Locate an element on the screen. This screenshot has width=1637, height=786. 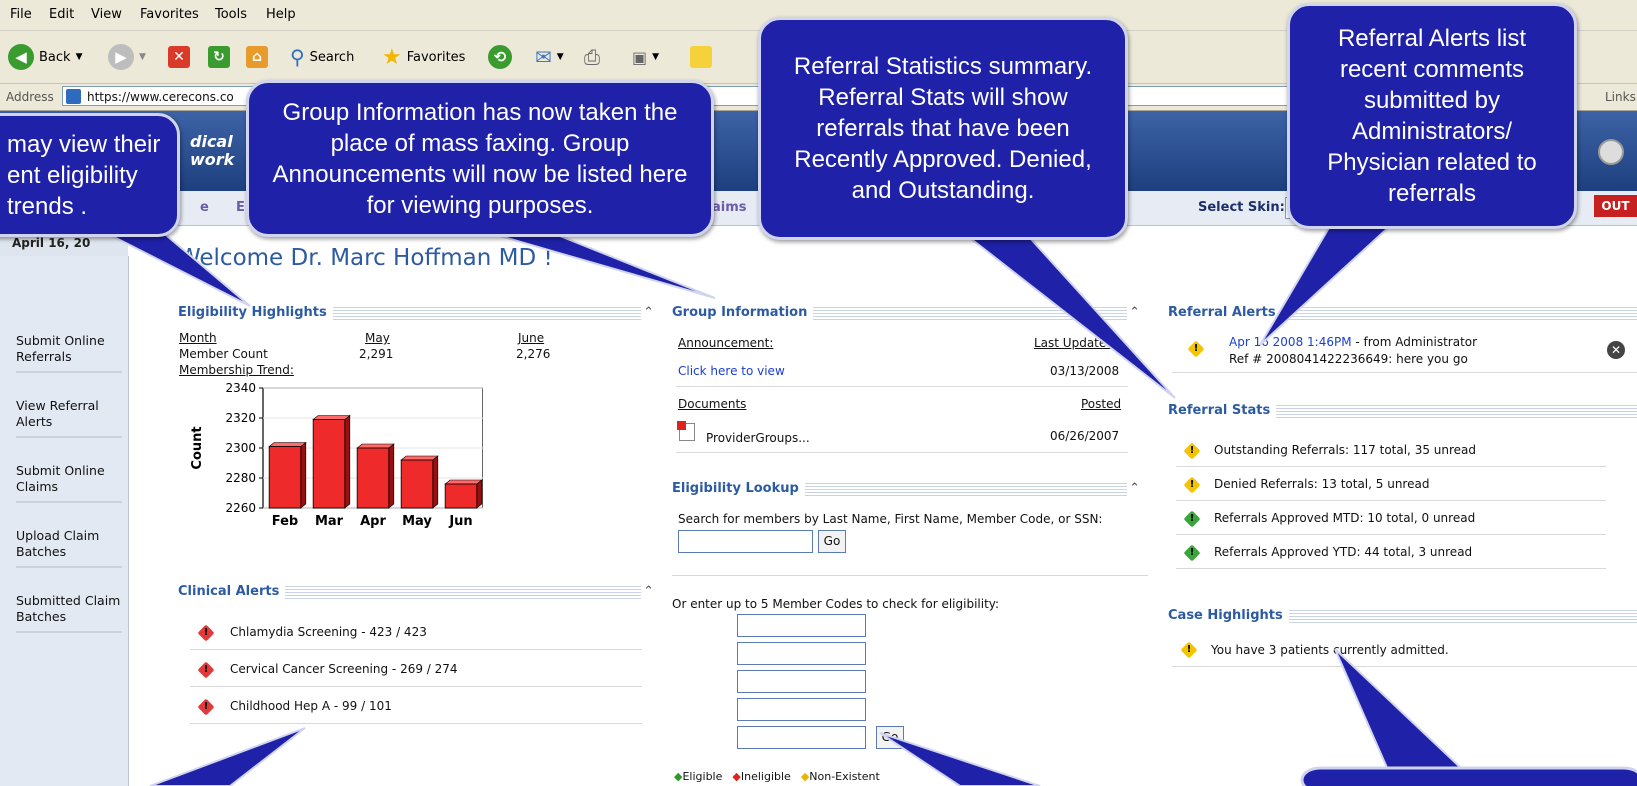
notes-button is located at coordinates (701, 57).